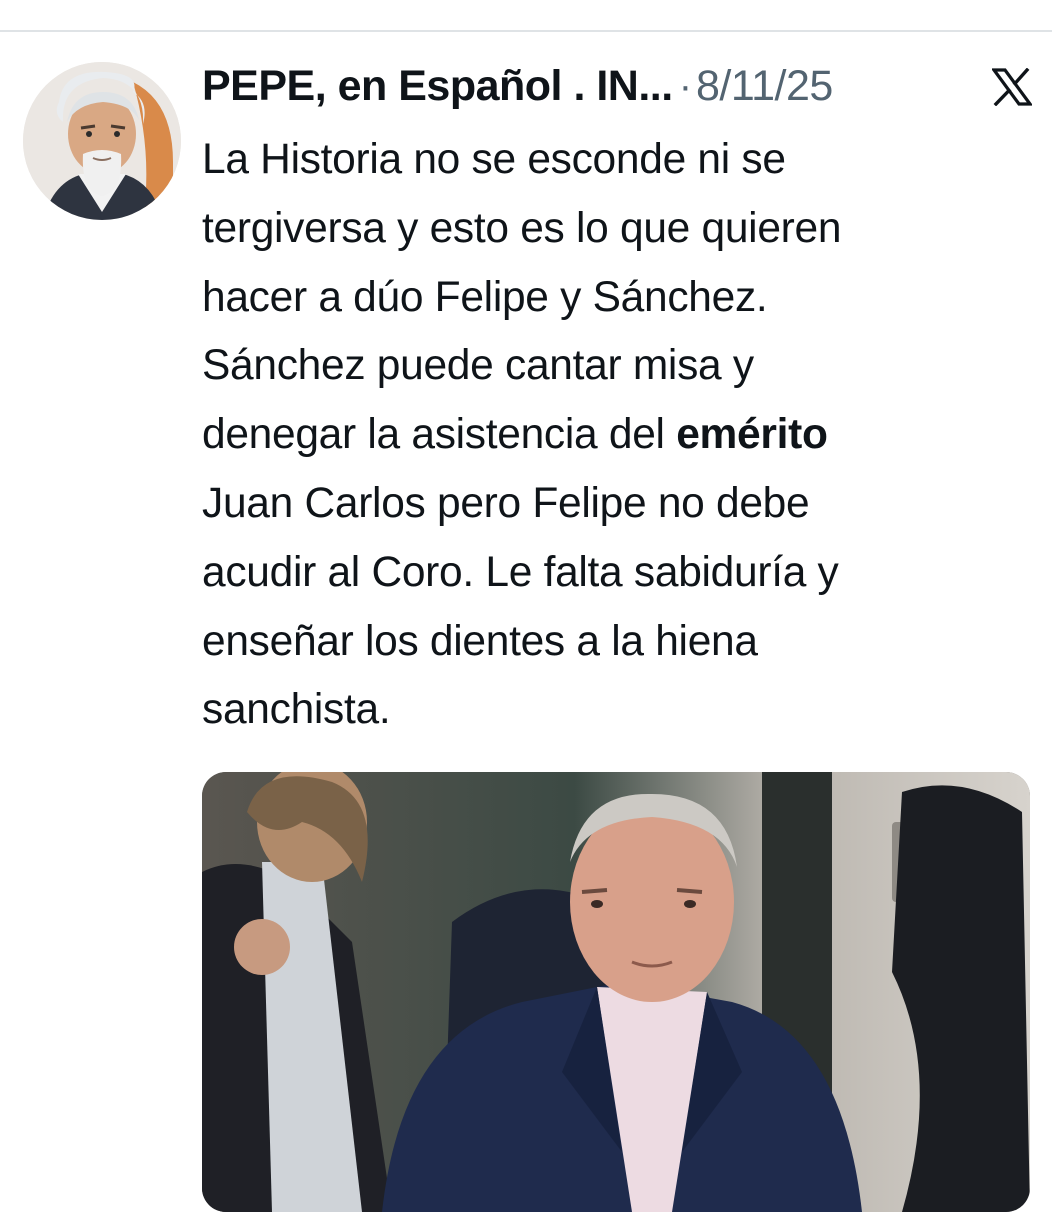 The width and height of the screenshot is (1052, 1212). I want to click on bearded-man-avatar-icon, so click(102, 141).